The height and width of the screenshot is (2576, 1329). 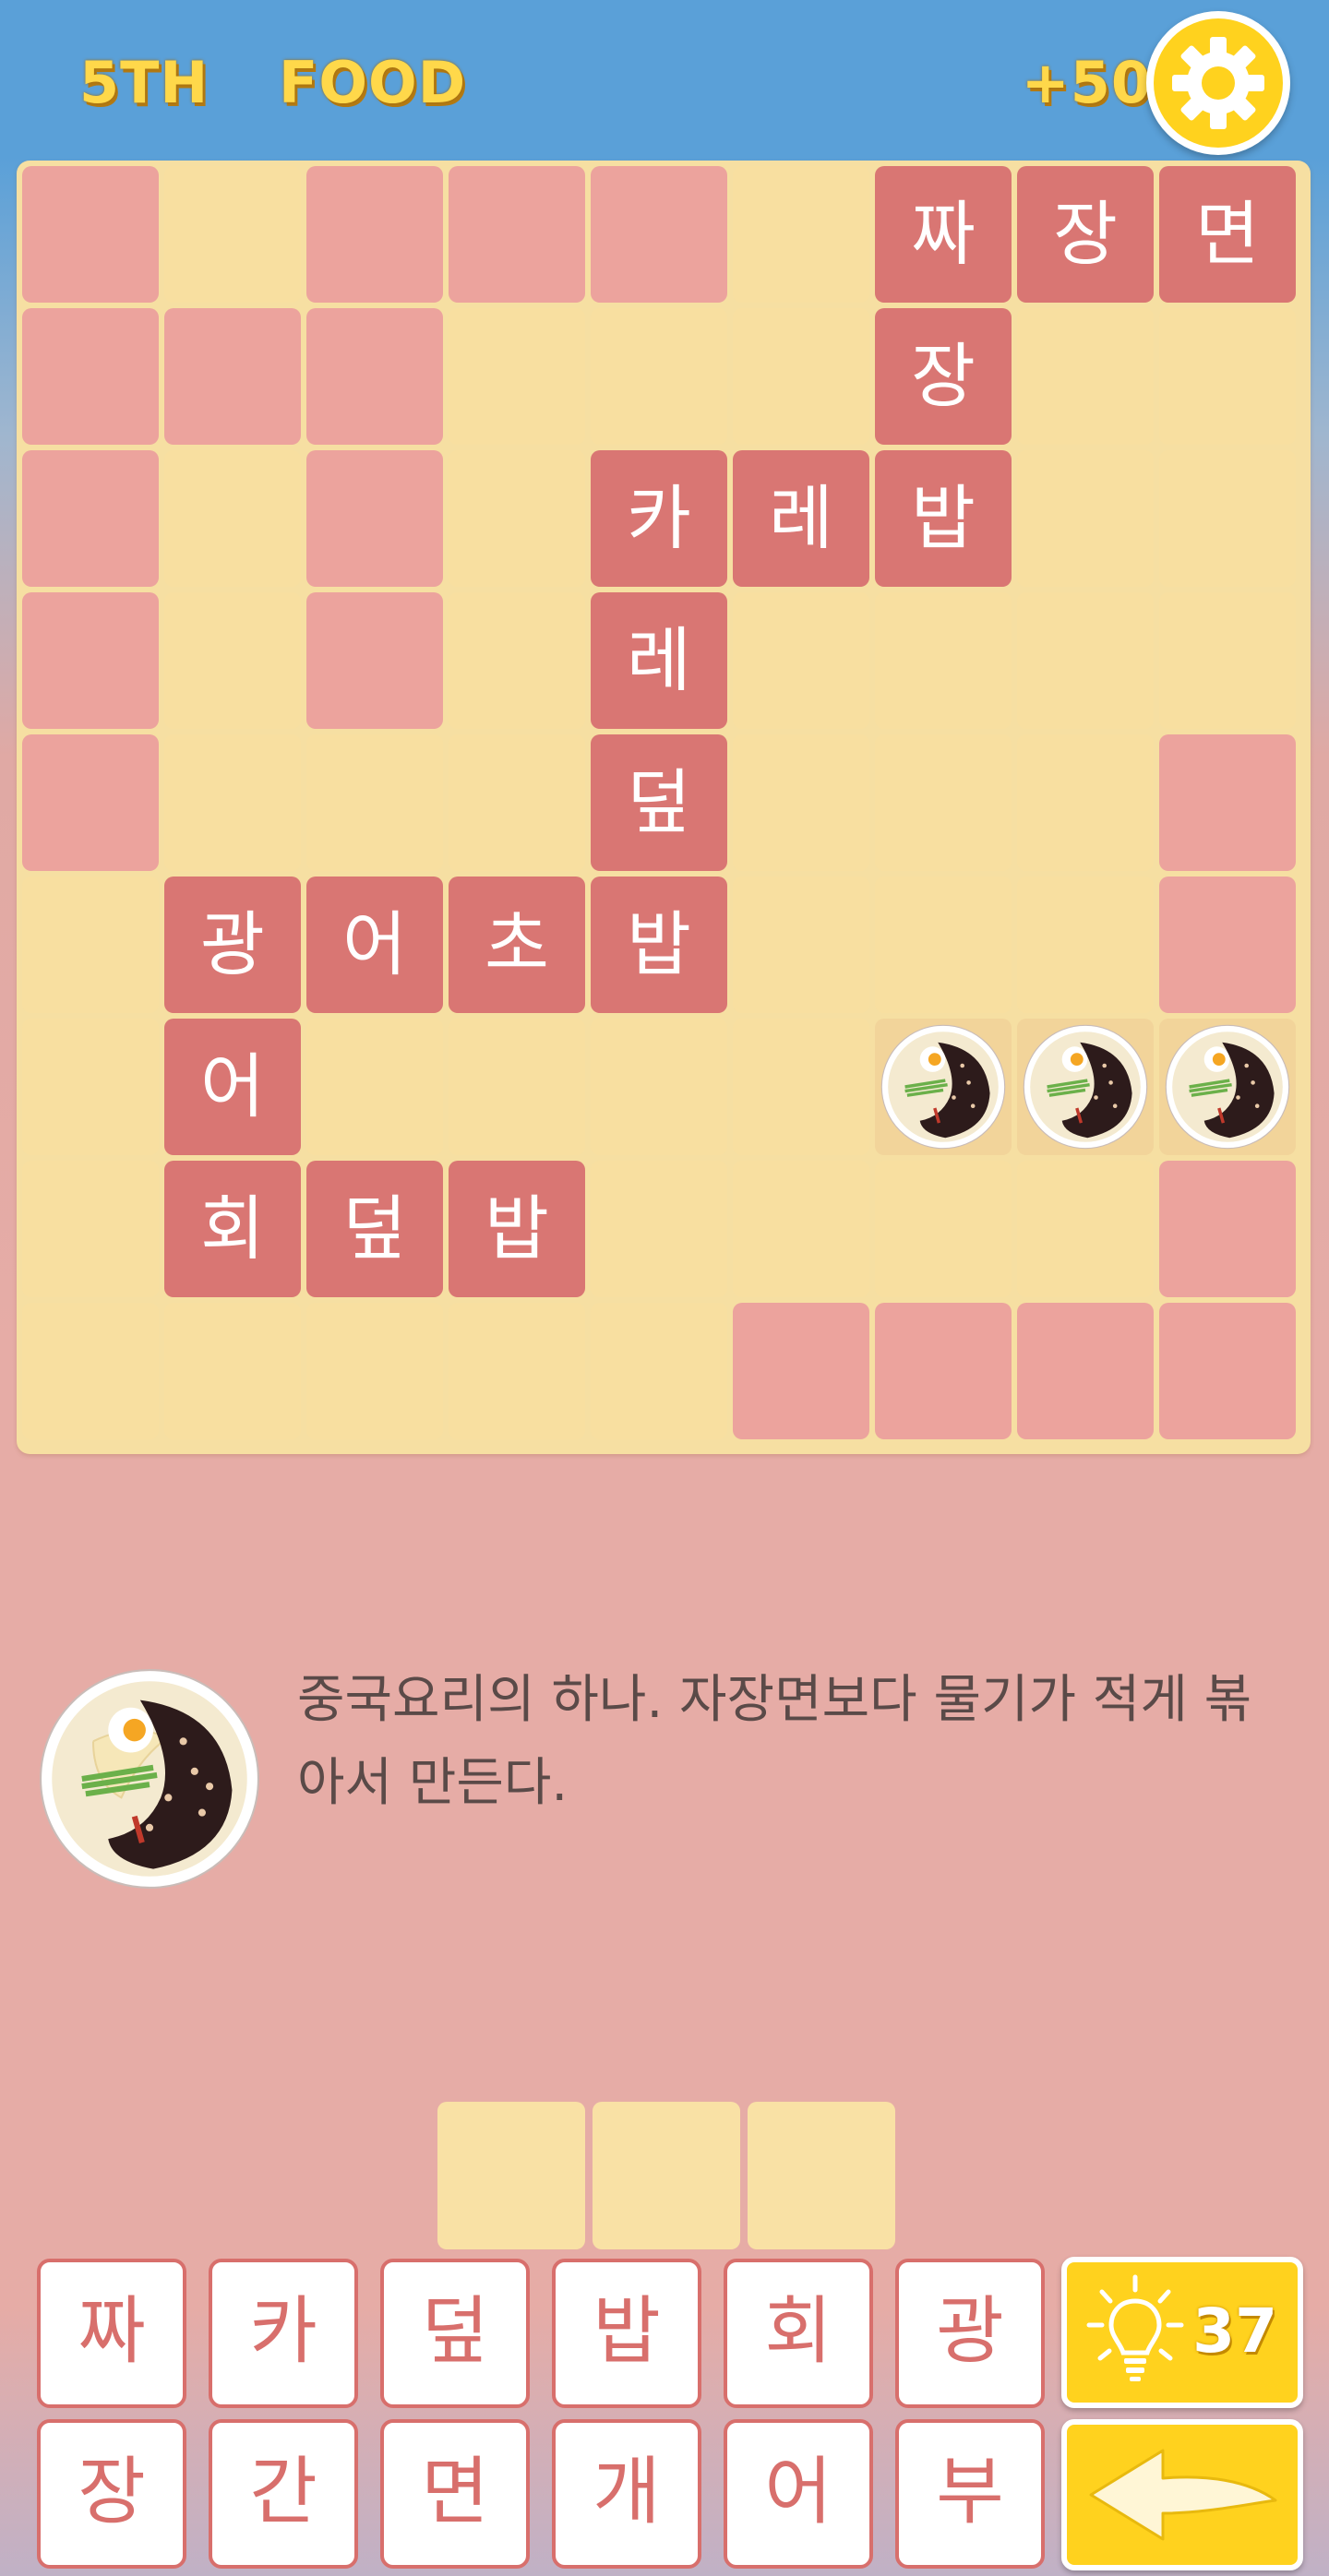 I want to click on letter-cell: 광, so click(x=233, y=945).